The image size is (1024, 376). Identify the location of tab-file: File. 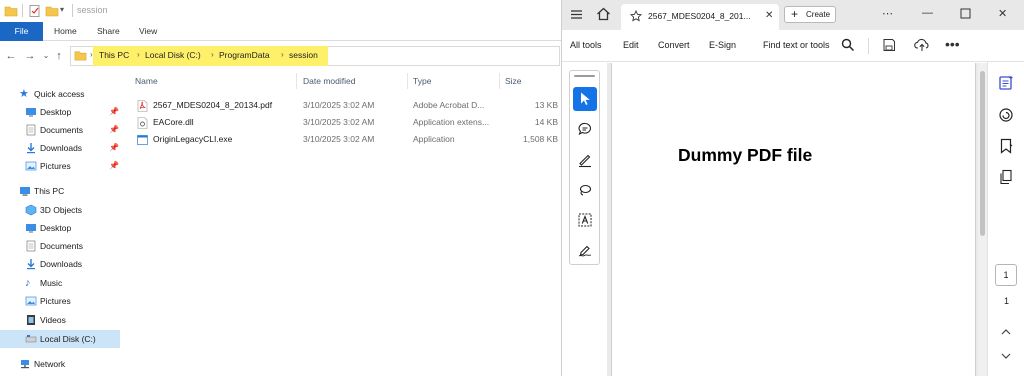
(21, 31).